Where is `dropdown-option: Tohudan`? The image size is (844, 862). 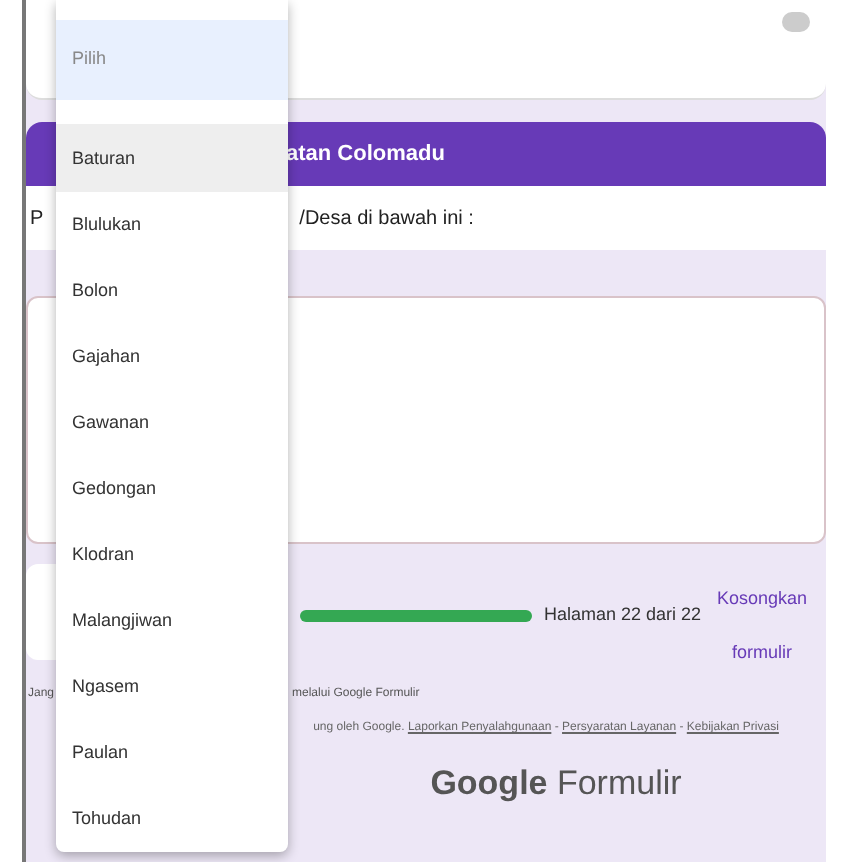 dropdown-option: Tohudan is located at coordinates (172, 819).